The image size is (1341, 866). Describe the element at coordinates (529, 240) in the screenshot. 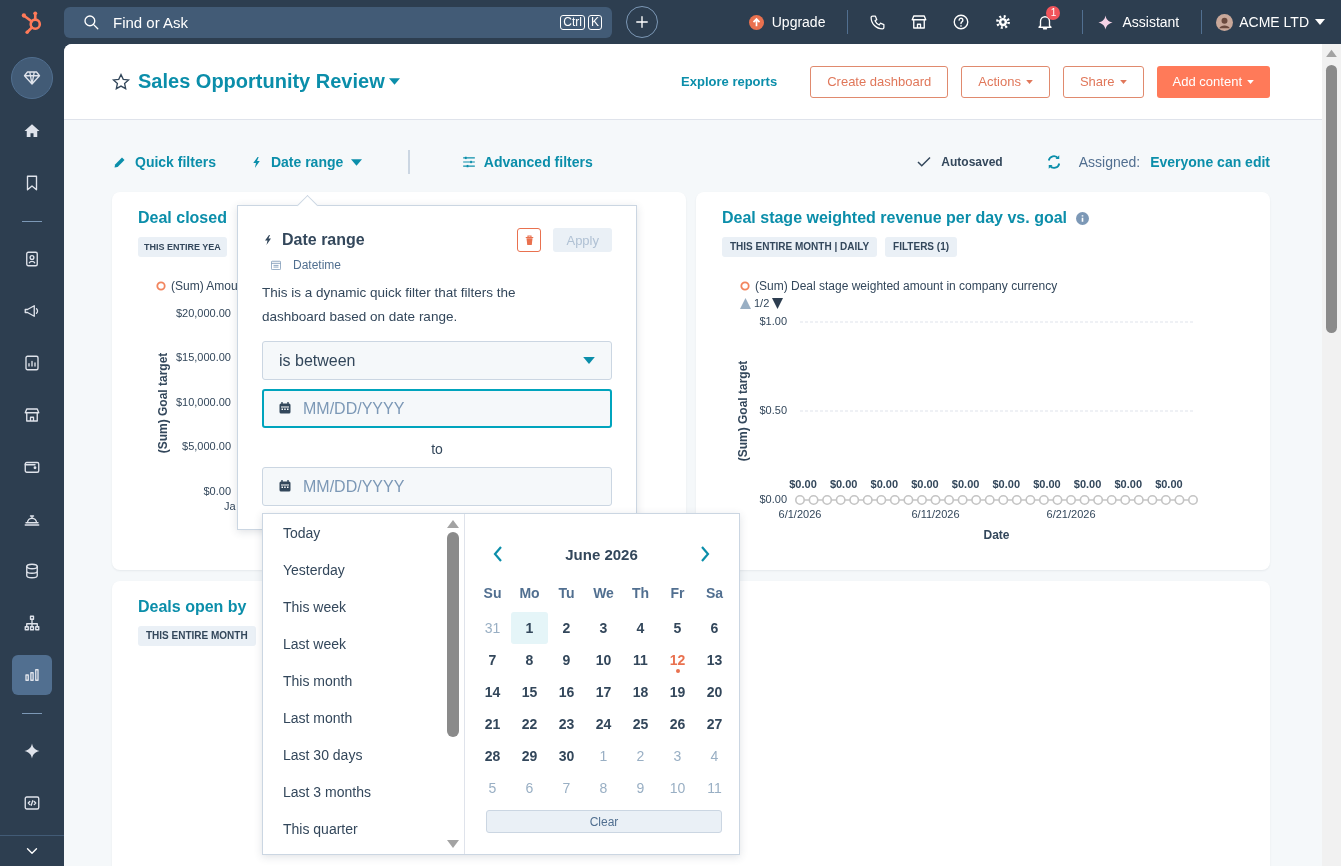

I see `delete-button` at that location.